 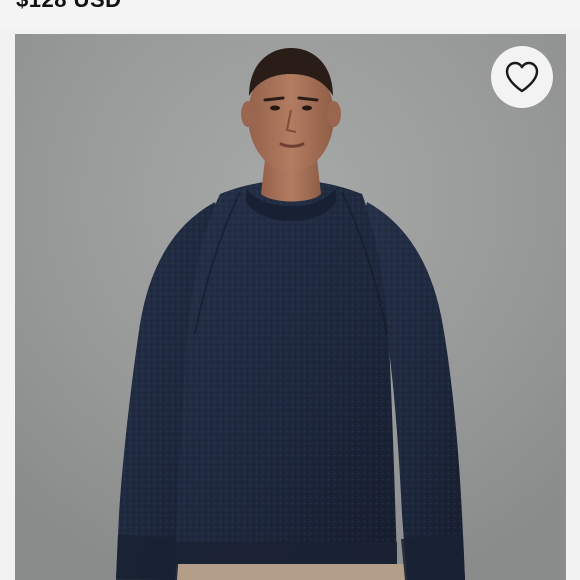 What do you see at coordinates (286, 553) in the screenshot?
I see `sweater-hem` at bounding box center [286, 553].